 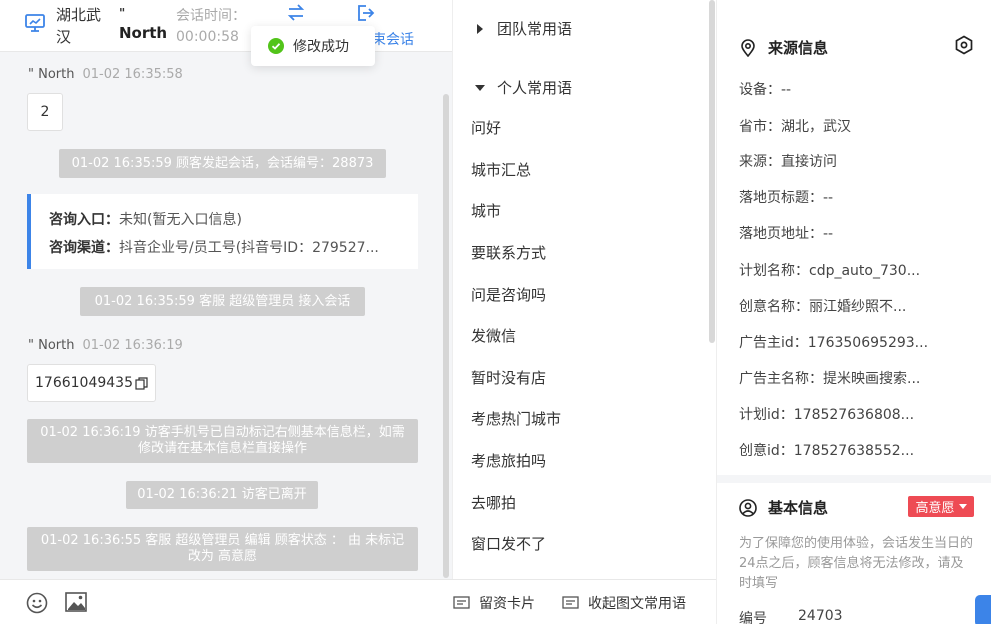 I want to click on team-phrases-label: 团队常用语, so click(x=535, y=29).